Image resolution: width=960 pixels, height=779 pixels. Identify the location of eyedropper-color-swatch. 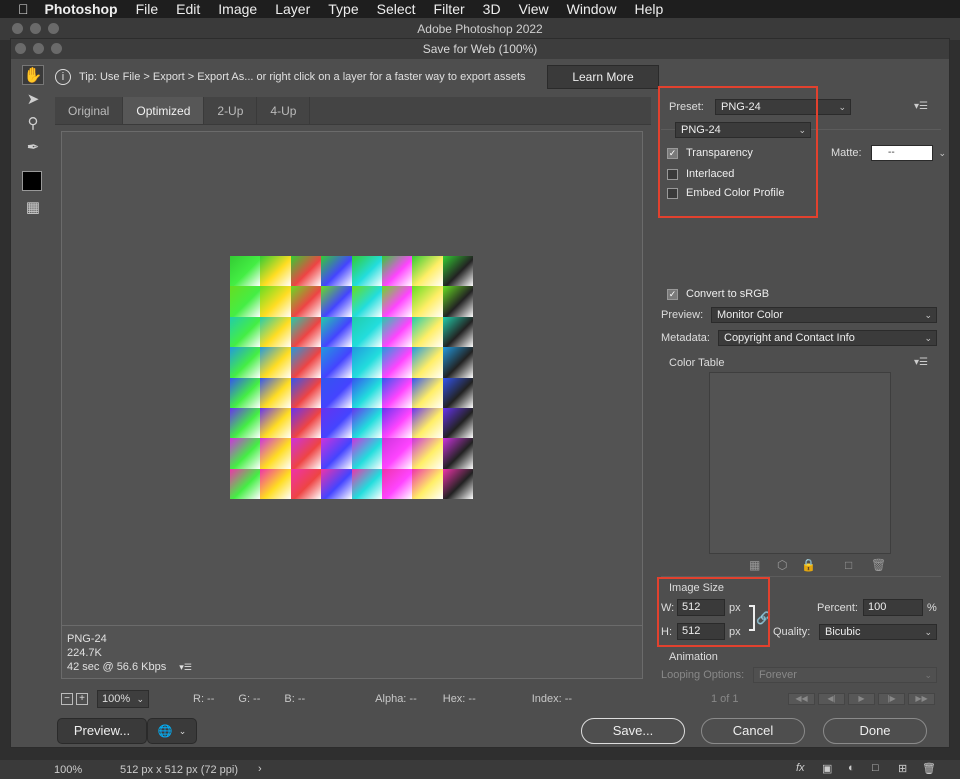
(32, 181).